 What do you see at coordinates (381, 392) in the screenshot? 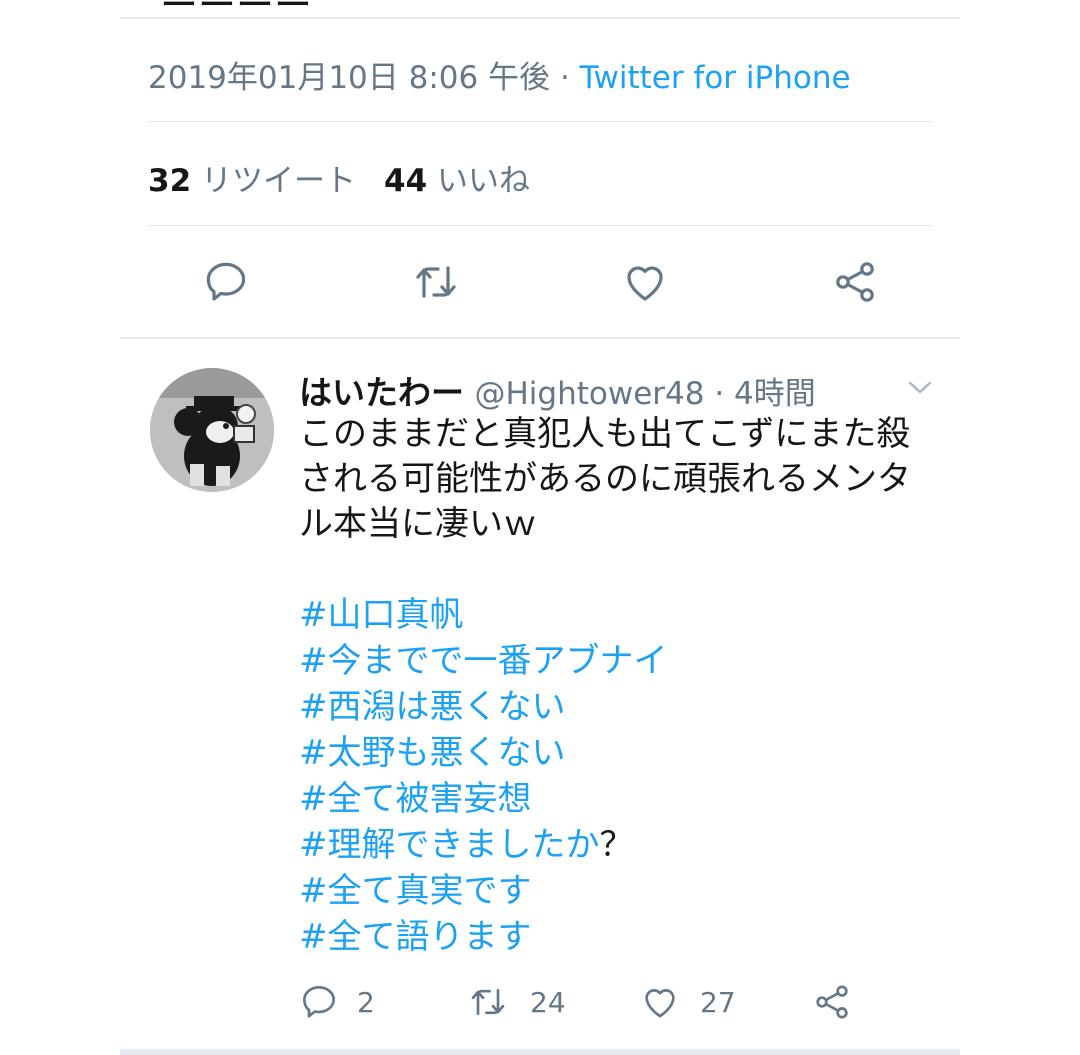
I see `display-name: はいたわー` at bounding box center [381, 392].